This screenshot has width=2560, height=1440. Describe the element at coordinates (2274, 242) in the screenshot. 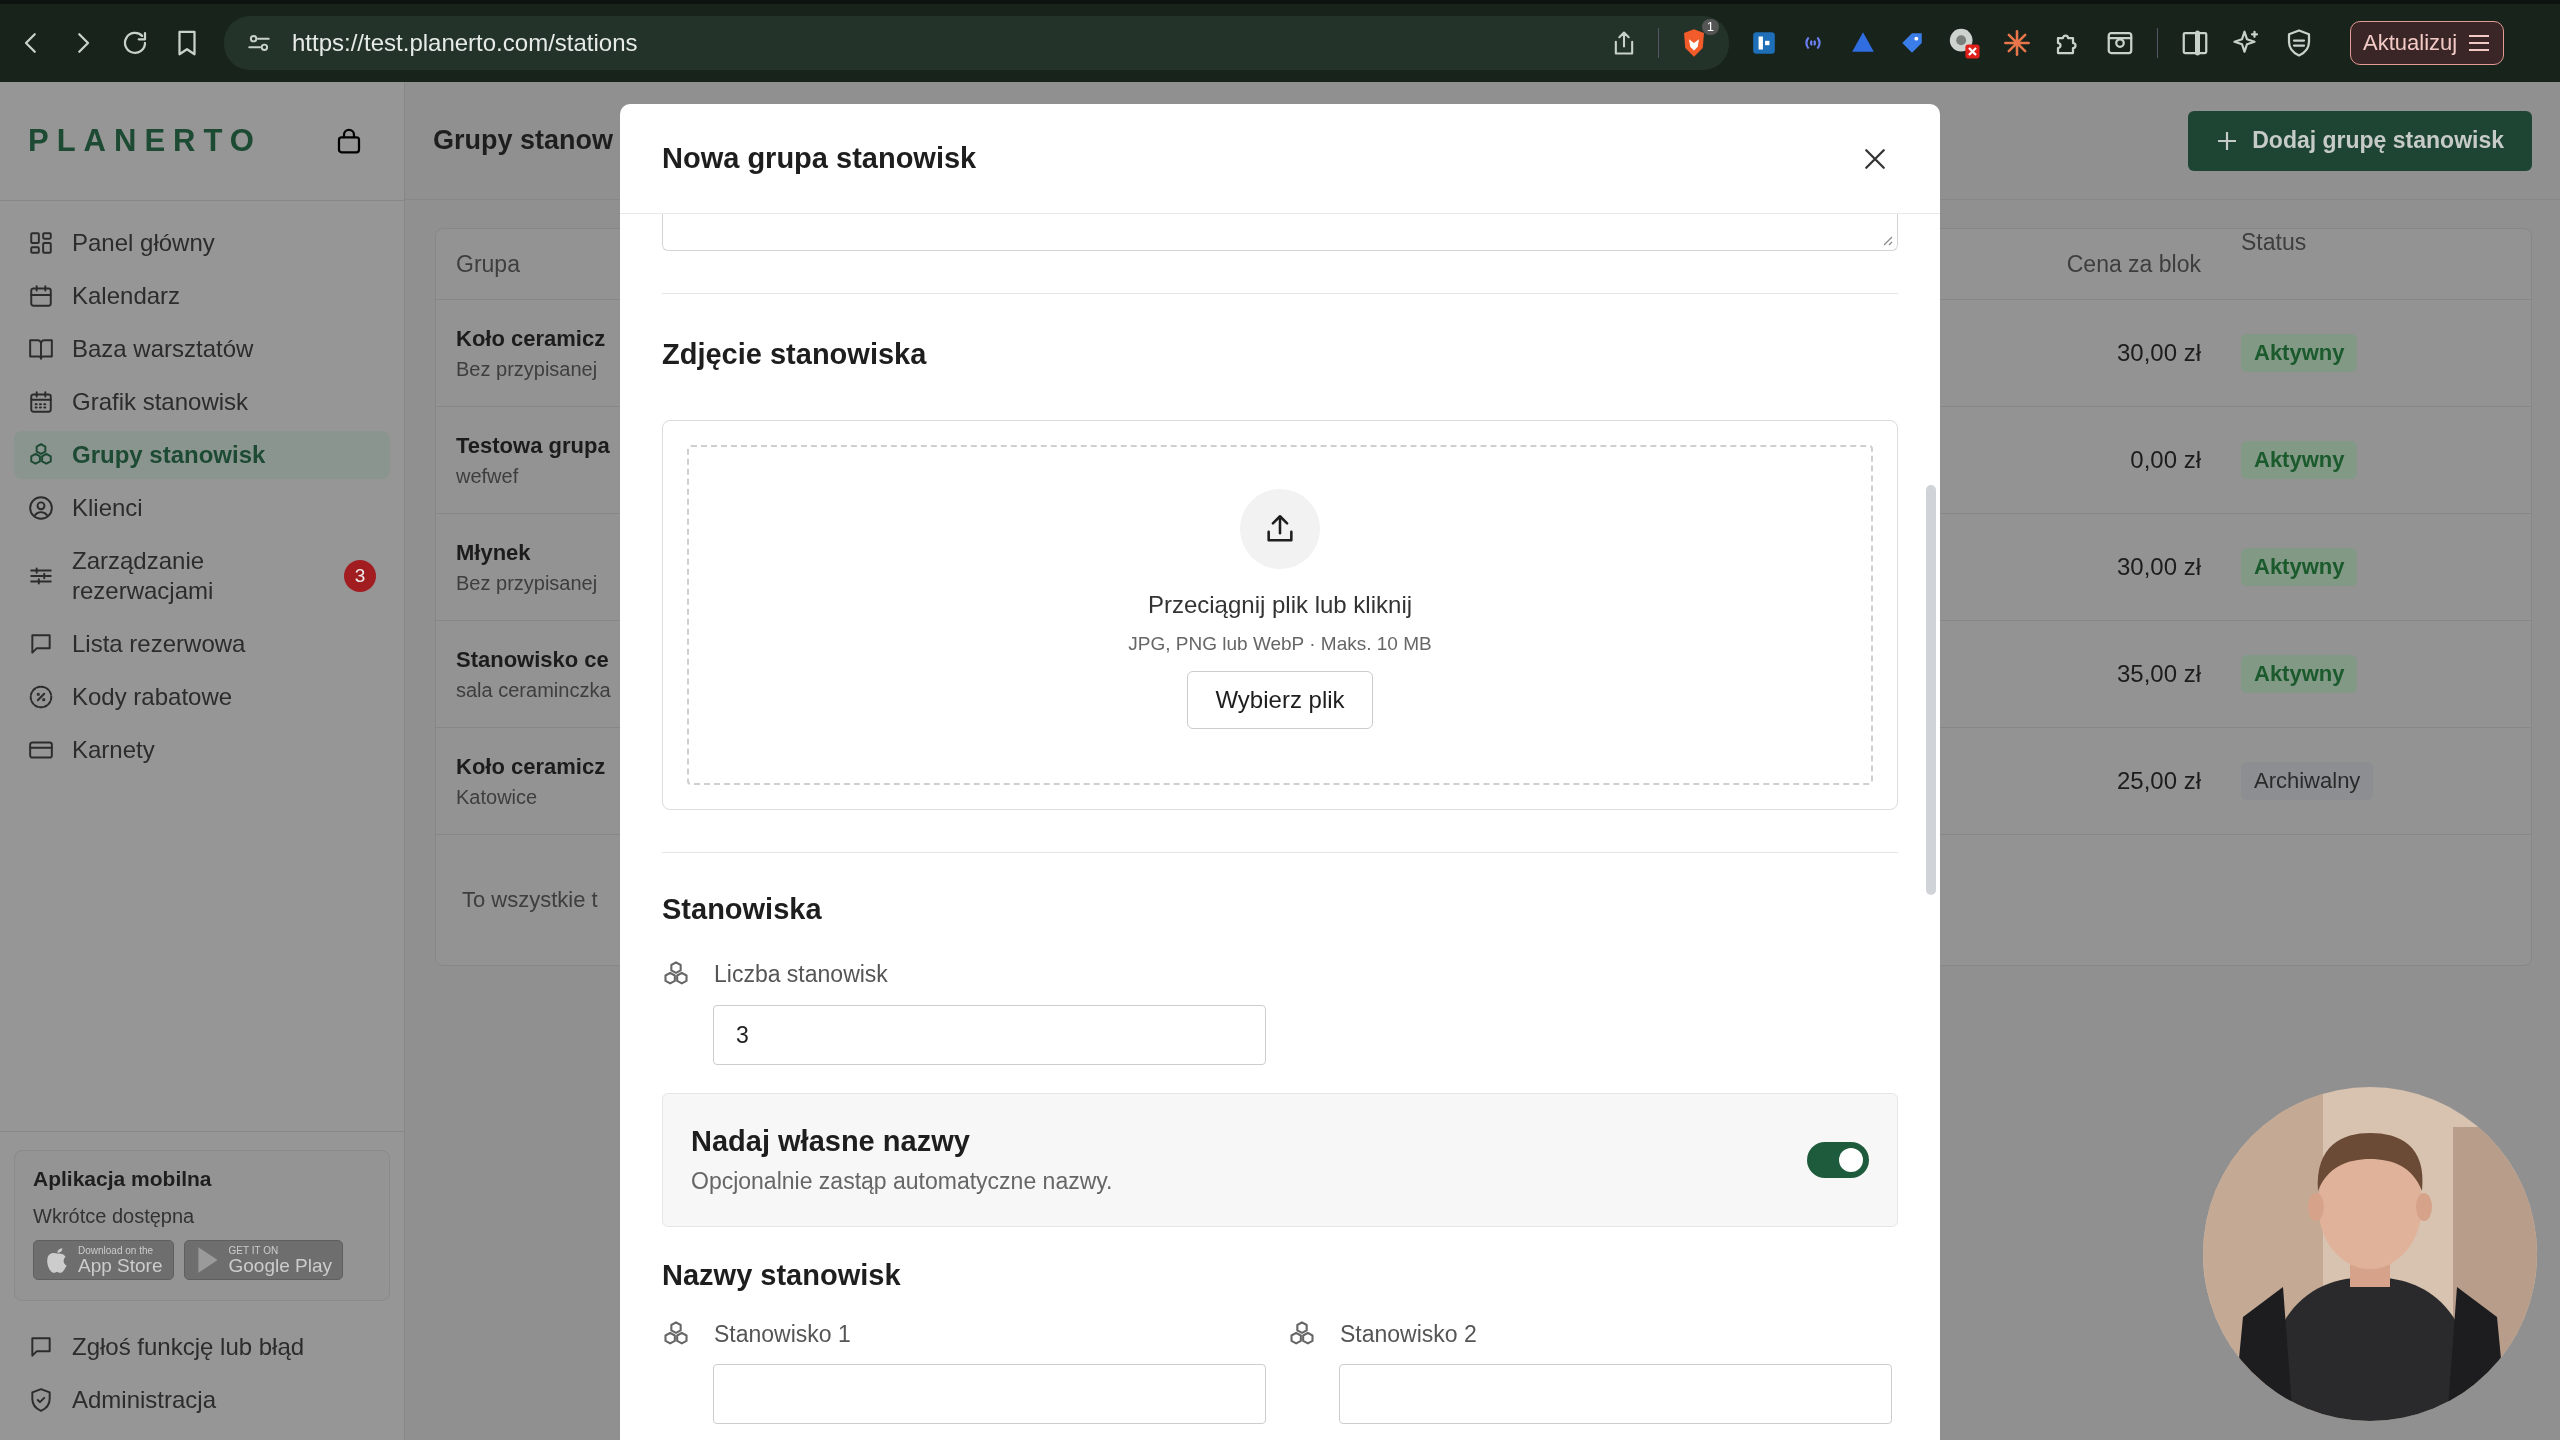

I see `column-header: Status` at that location.